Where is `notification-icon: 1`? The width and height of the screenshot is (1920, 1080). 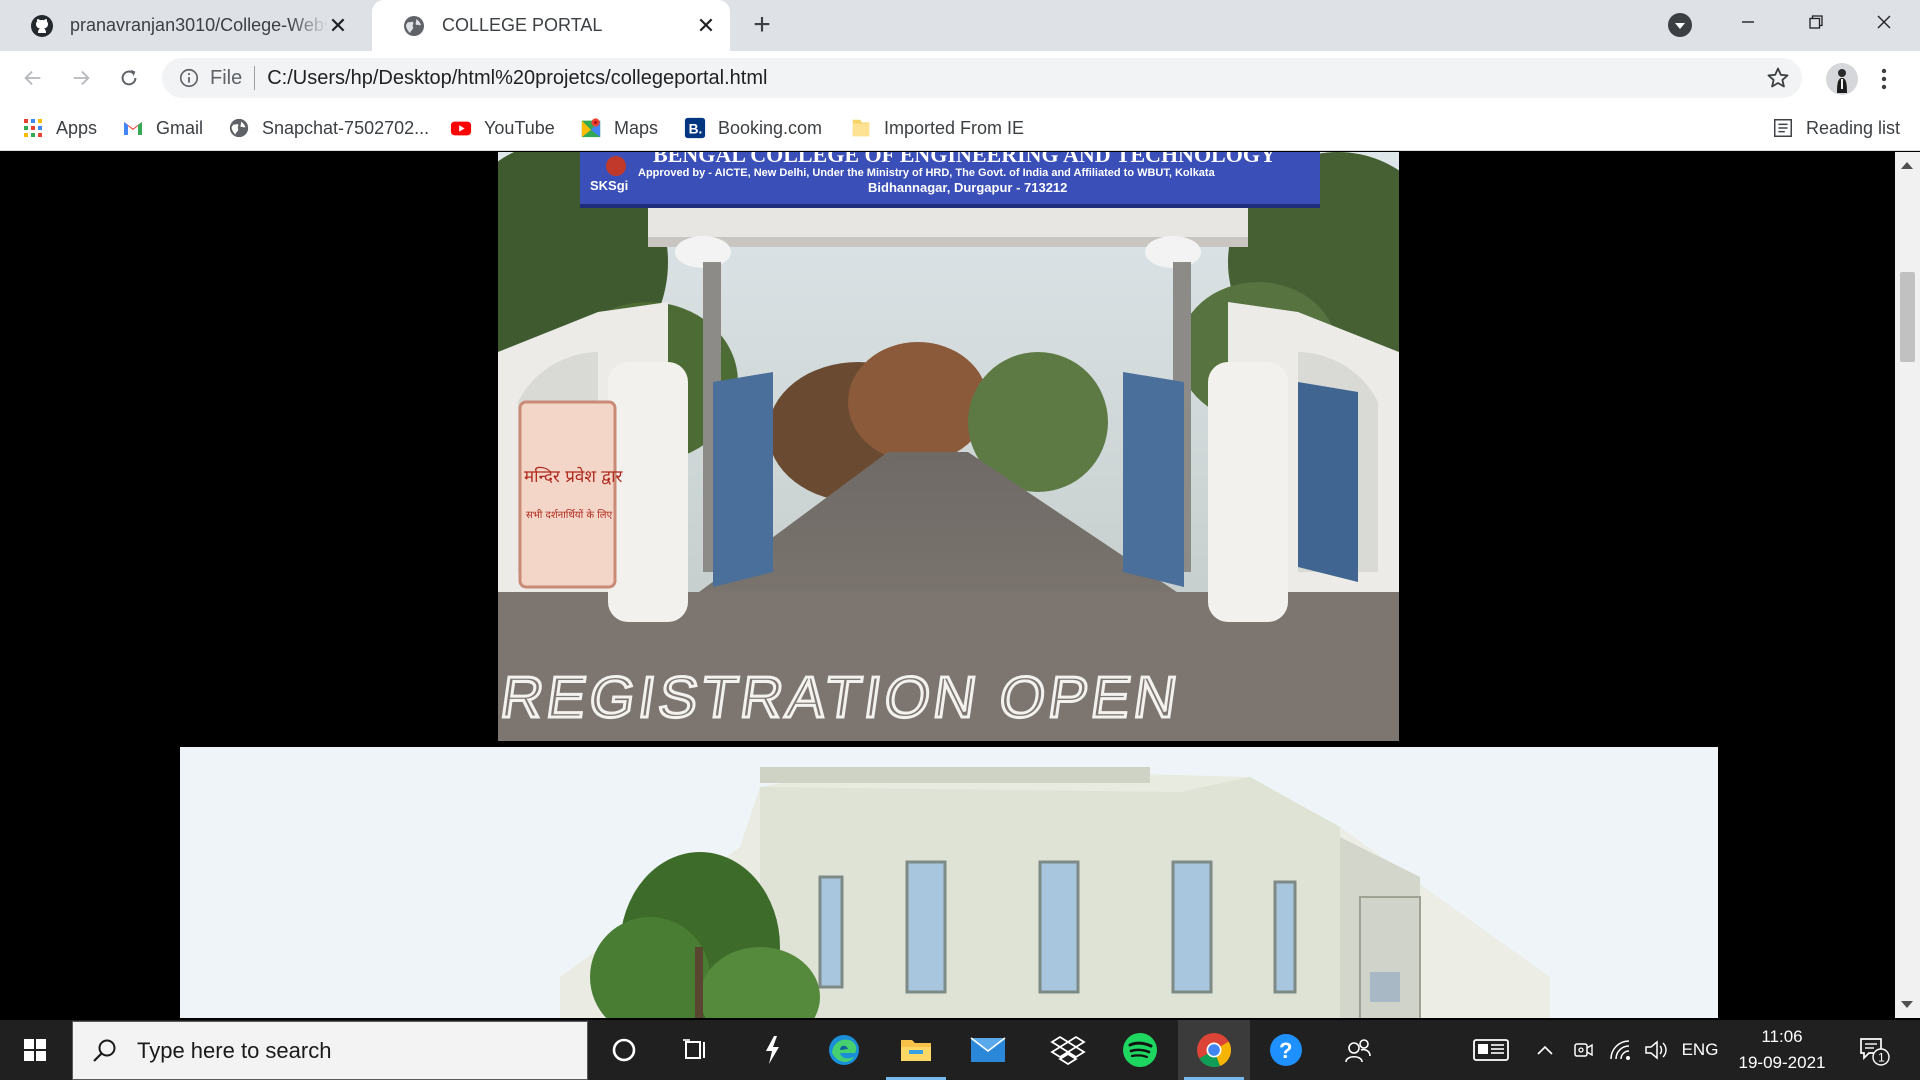 notification-icon: 1 is located at coordinates (1875, 1052).